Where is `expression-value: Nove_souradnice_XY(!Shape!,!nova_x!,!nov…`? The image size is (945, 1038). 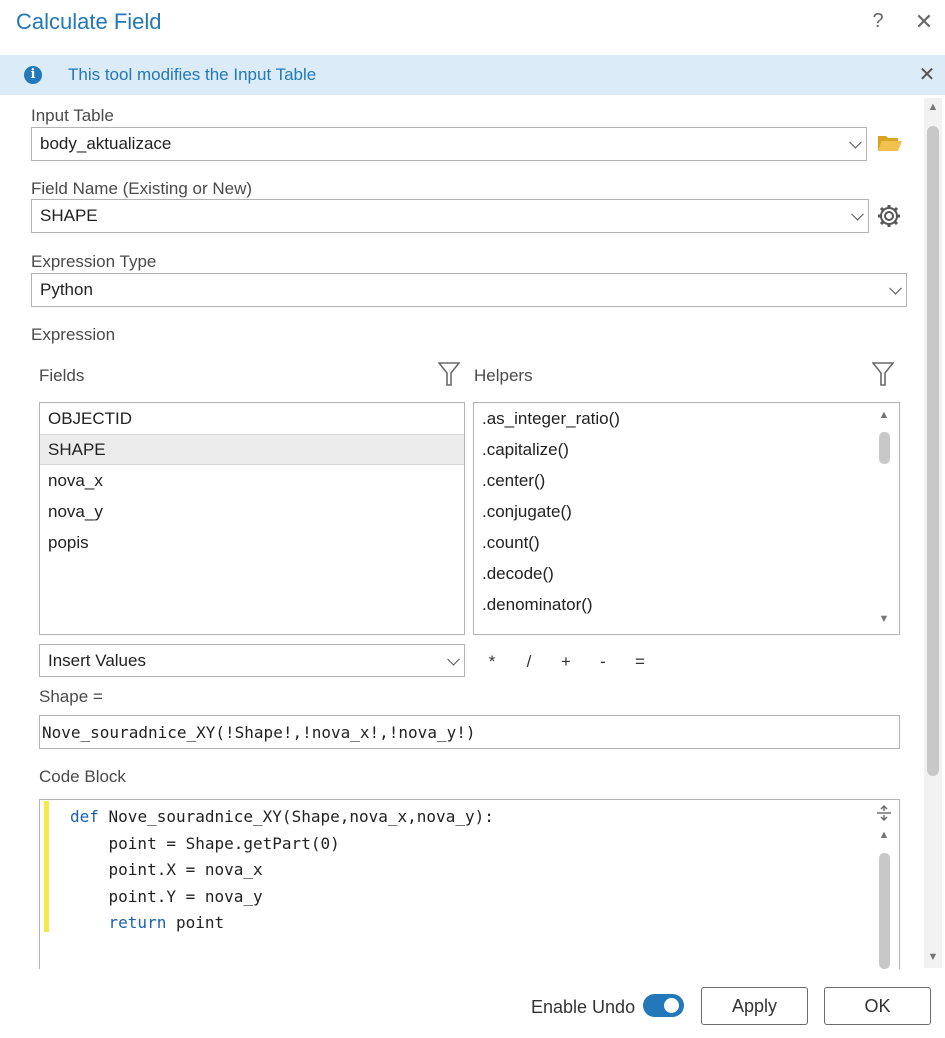 expression-value: Nove_souradnice_XY(!Shape!,!nova_x!,!nov… is located at coordinates (259, 732).